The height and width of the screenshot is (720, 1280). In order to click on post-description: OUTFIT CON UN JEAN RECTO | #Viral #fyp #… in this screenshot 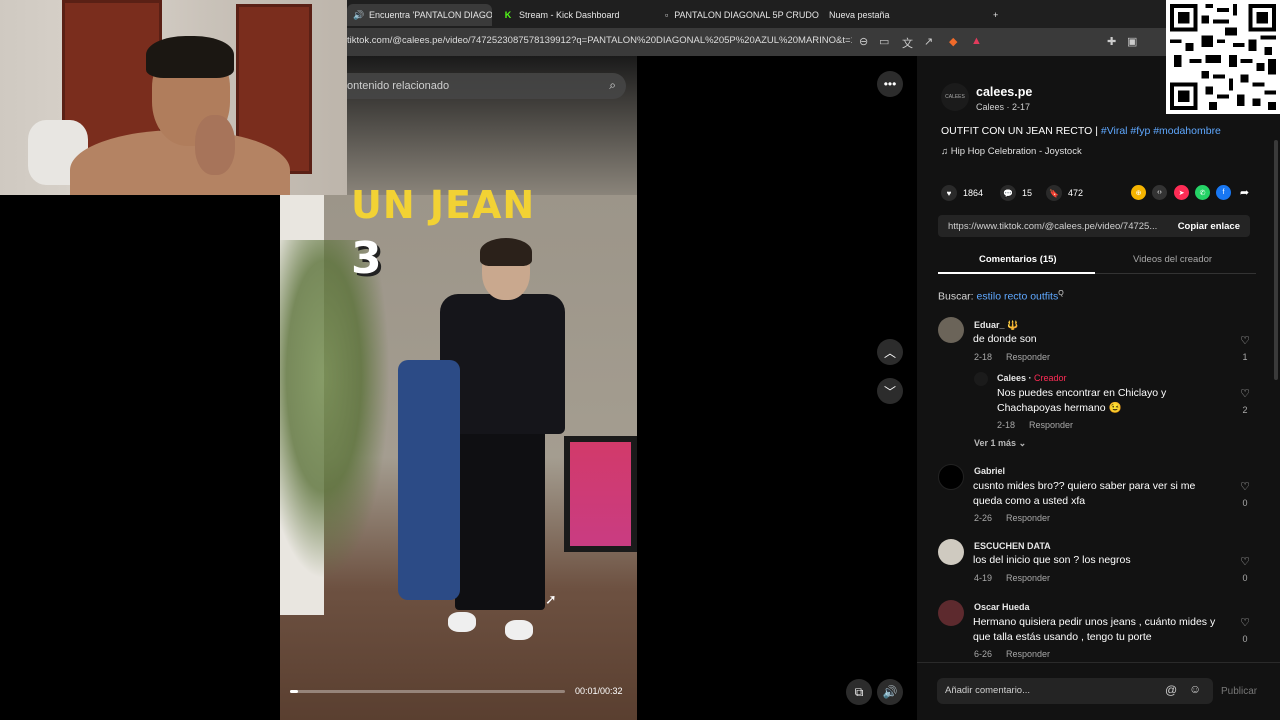, I will do `click(1081, 131)`.